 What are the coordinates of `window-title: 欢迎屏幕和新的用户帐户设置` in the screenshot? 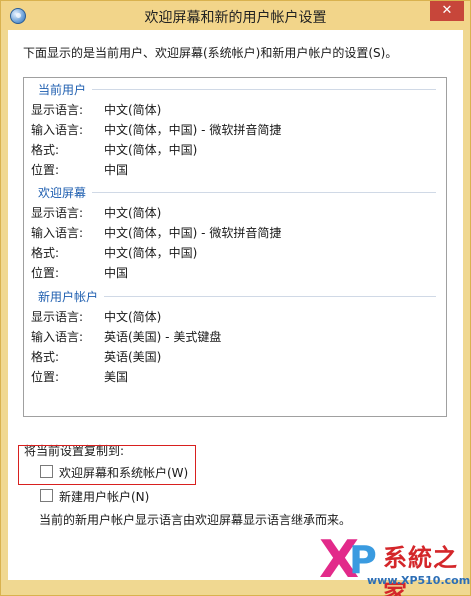 It's located at (235, 18).